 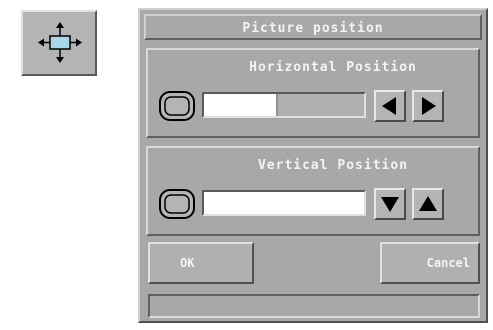 I want to click on vertical-increase-button, so click(x=428, y=204).